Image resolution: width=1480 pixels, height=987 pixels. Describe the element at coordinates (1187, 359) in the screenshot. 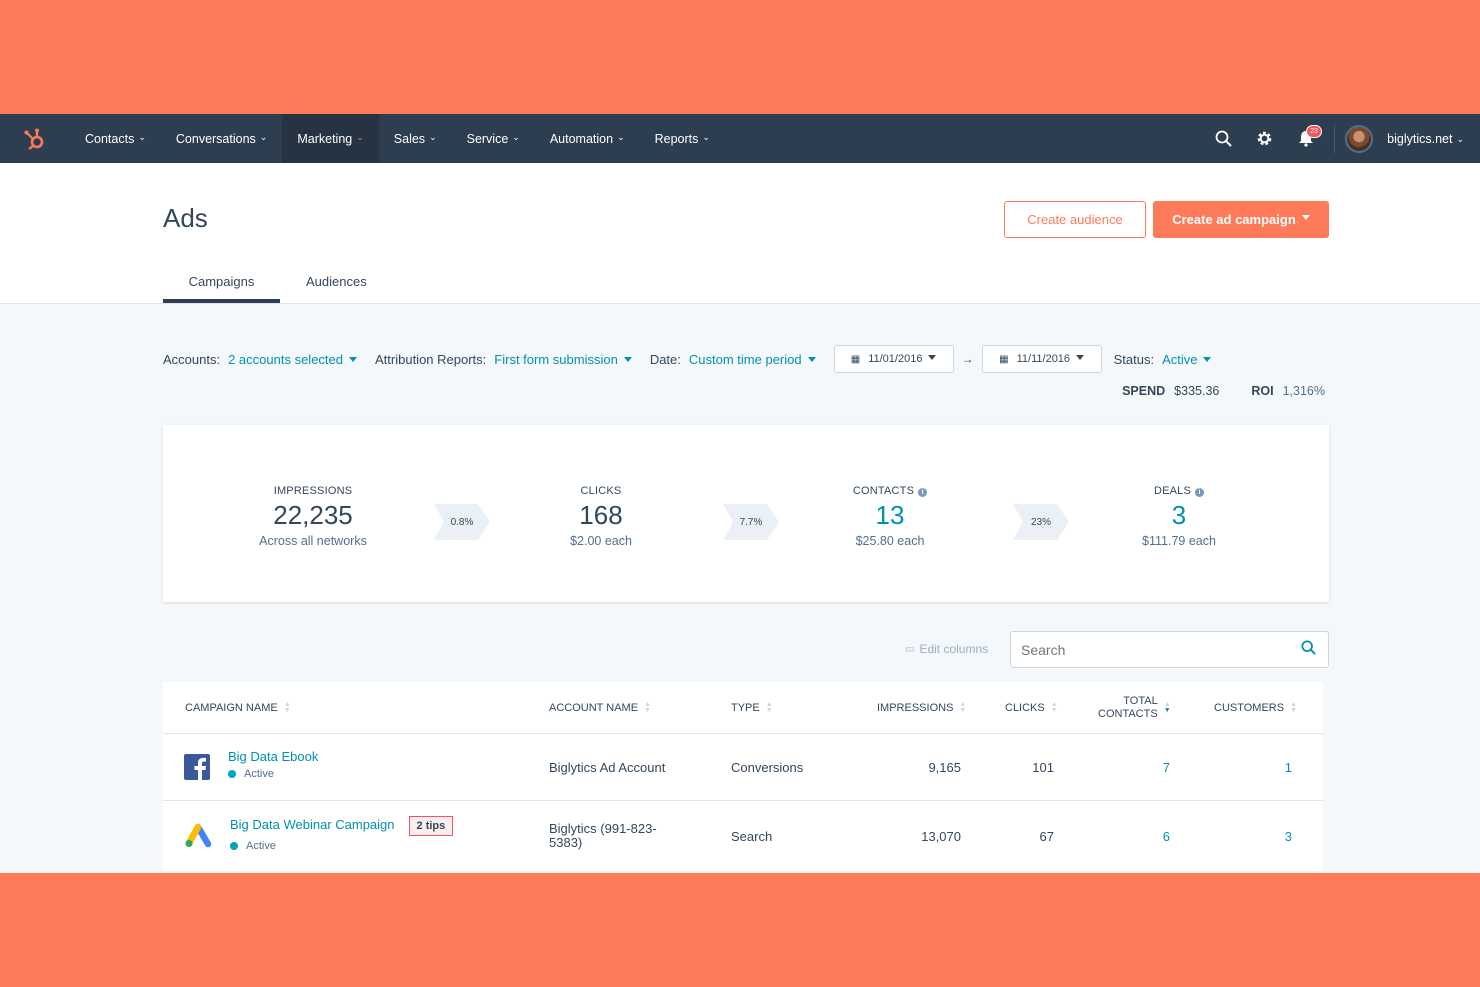

I see `status-dropdown: Active` at that location.